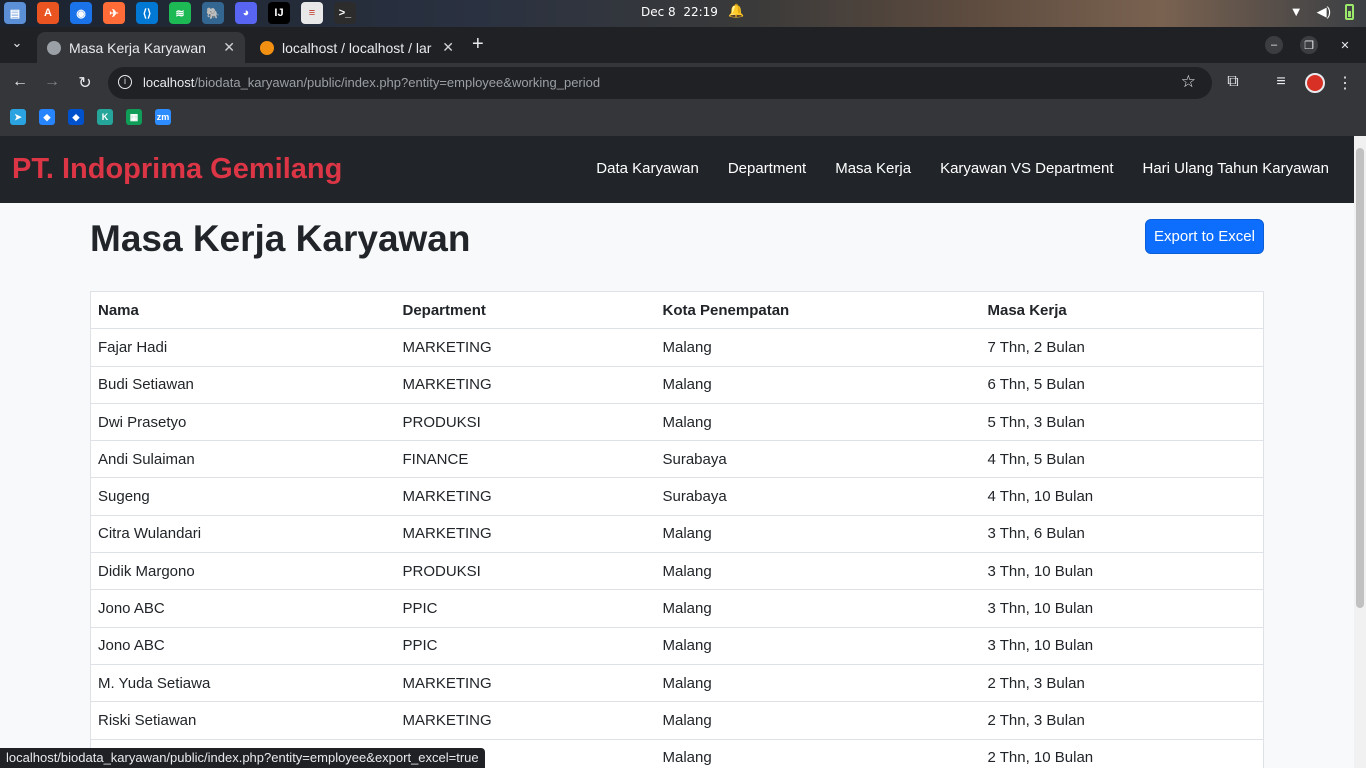  I want to click on vscode-icon: ⟨⟩, so click(147, 13).